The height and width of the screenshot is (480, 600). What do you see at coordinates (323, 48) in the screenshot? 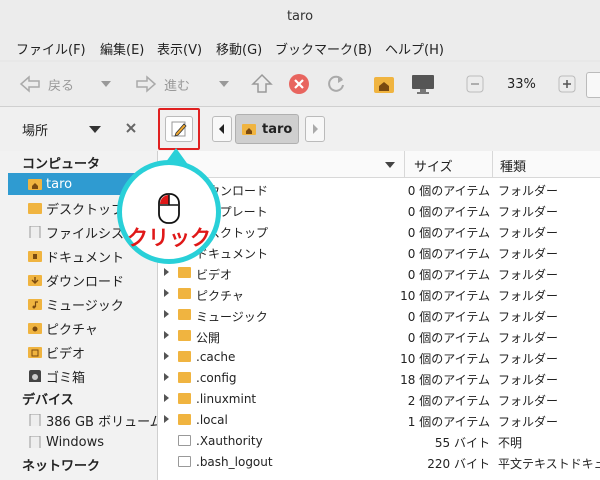
I see `menu-bookmarks: ブックマーク(B)` at bounding box center [323, 48].